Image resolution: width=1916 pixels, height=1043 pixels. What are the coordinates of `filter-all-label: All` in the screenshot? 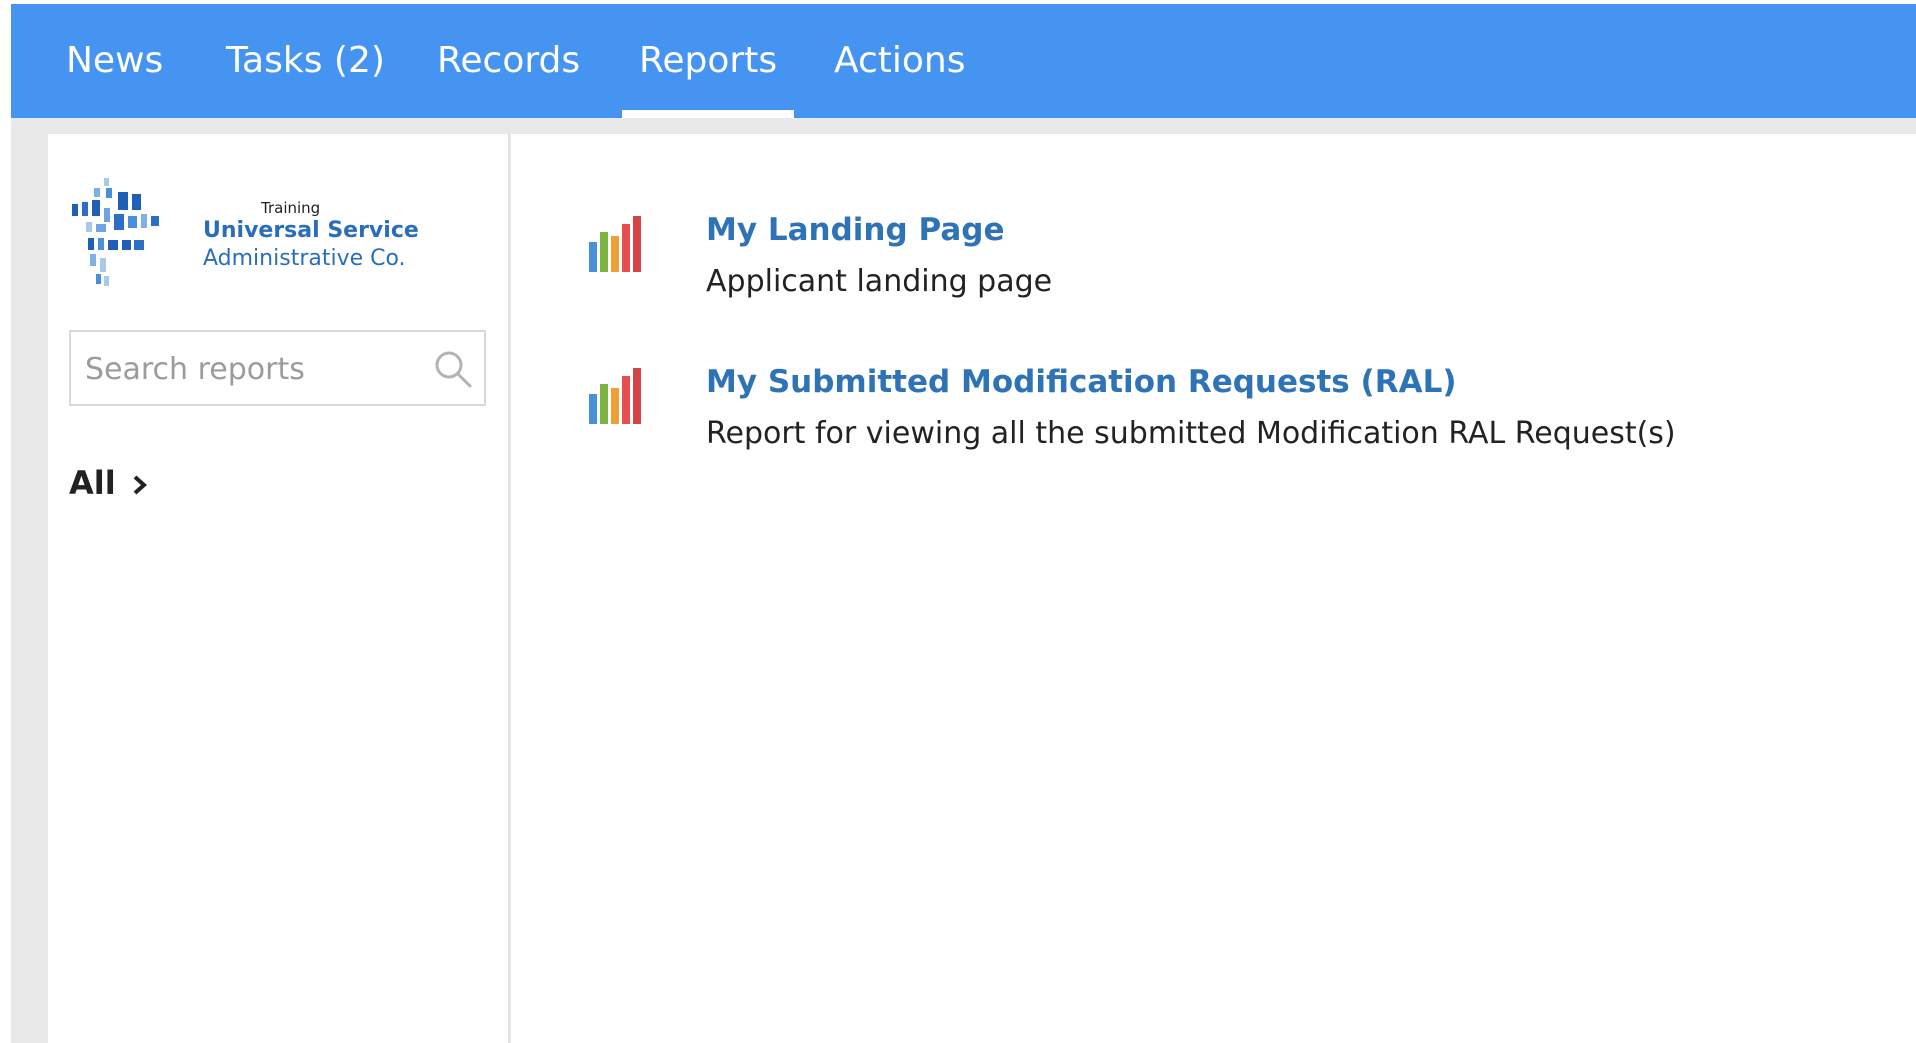 It's located at (92, 483).